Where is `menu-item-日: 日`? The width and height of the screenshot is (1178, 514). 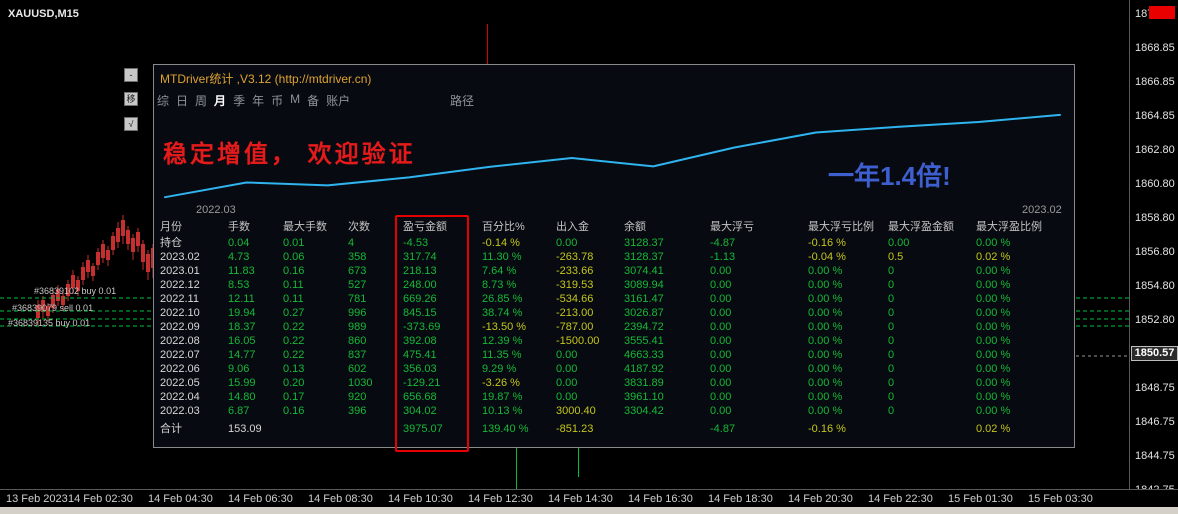
menu-item-日: 日 is located at coordinates (182, 100).